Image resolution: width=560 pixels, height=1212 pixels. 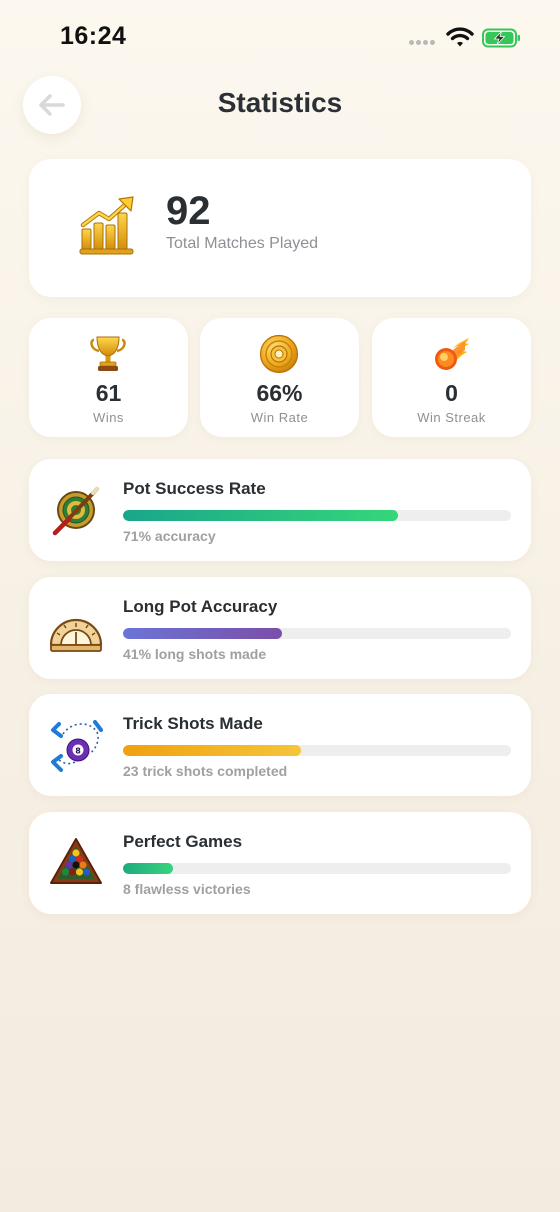 What do you see at coordinates (77, 746) in the screenshot?
I see `eight-ball-trick-icon: 8` at bounding box center [77, 746].